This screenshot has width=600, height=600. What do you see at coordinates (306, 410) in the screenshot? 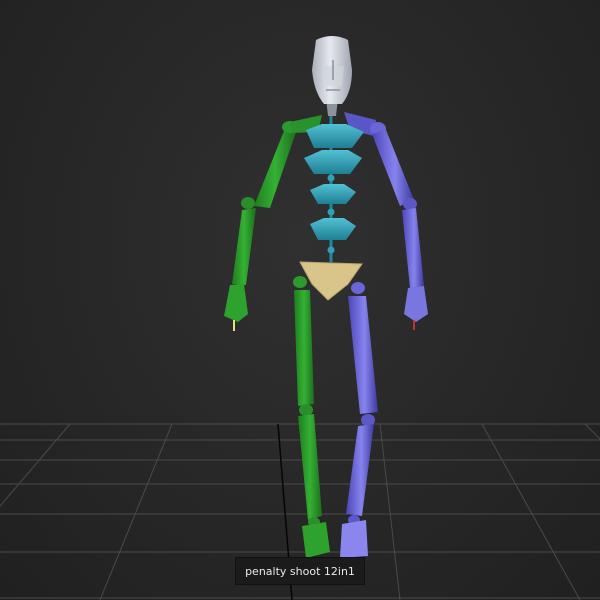
I see `left-knee-joint` at bounding box center [306, 410].